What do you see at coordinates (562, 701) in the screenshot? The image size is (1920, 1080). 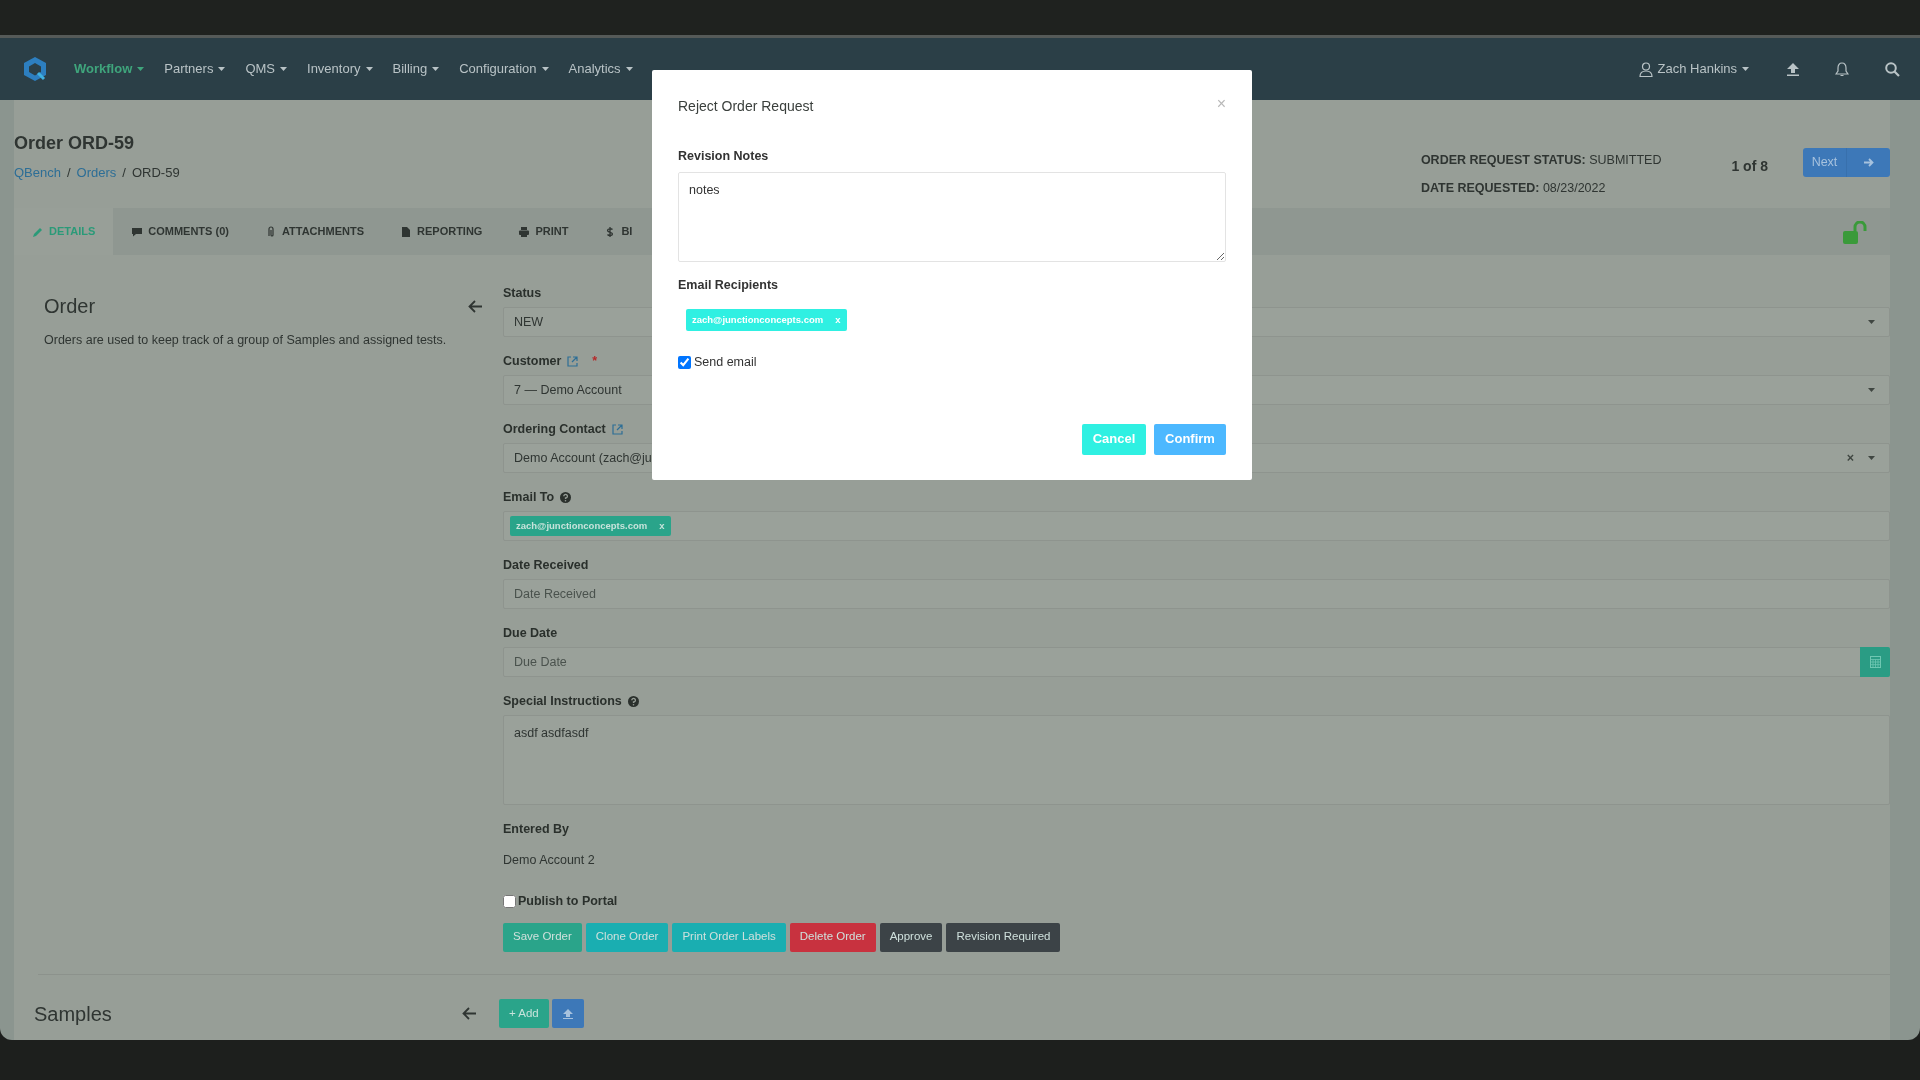 I see `field-label: Special Instructions` at bounding box center [562, 701].